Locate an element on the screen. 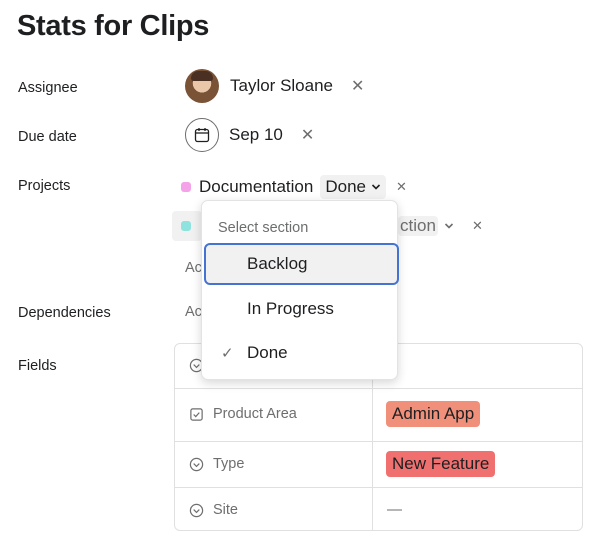 The width and height of the screenshot is (600, 544). project-name: Documentation is located at coordinates (256, 187).